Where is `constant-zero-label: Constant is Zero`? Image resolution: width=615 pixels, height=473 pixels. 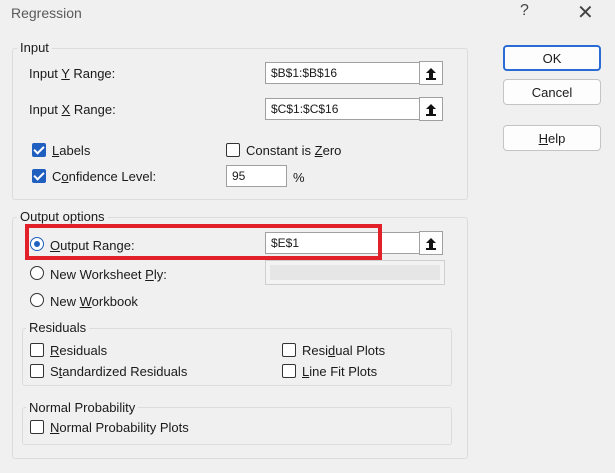
constant-zero-label: Constant is Zero is located at coordinates (293, 150).